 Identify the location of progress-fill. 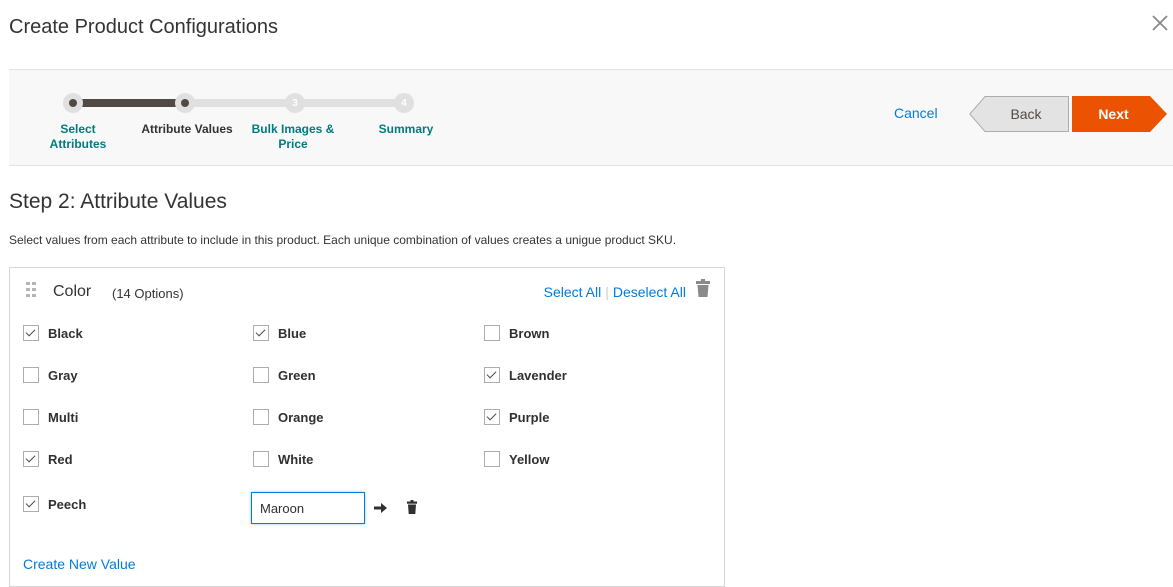
(128, 103).